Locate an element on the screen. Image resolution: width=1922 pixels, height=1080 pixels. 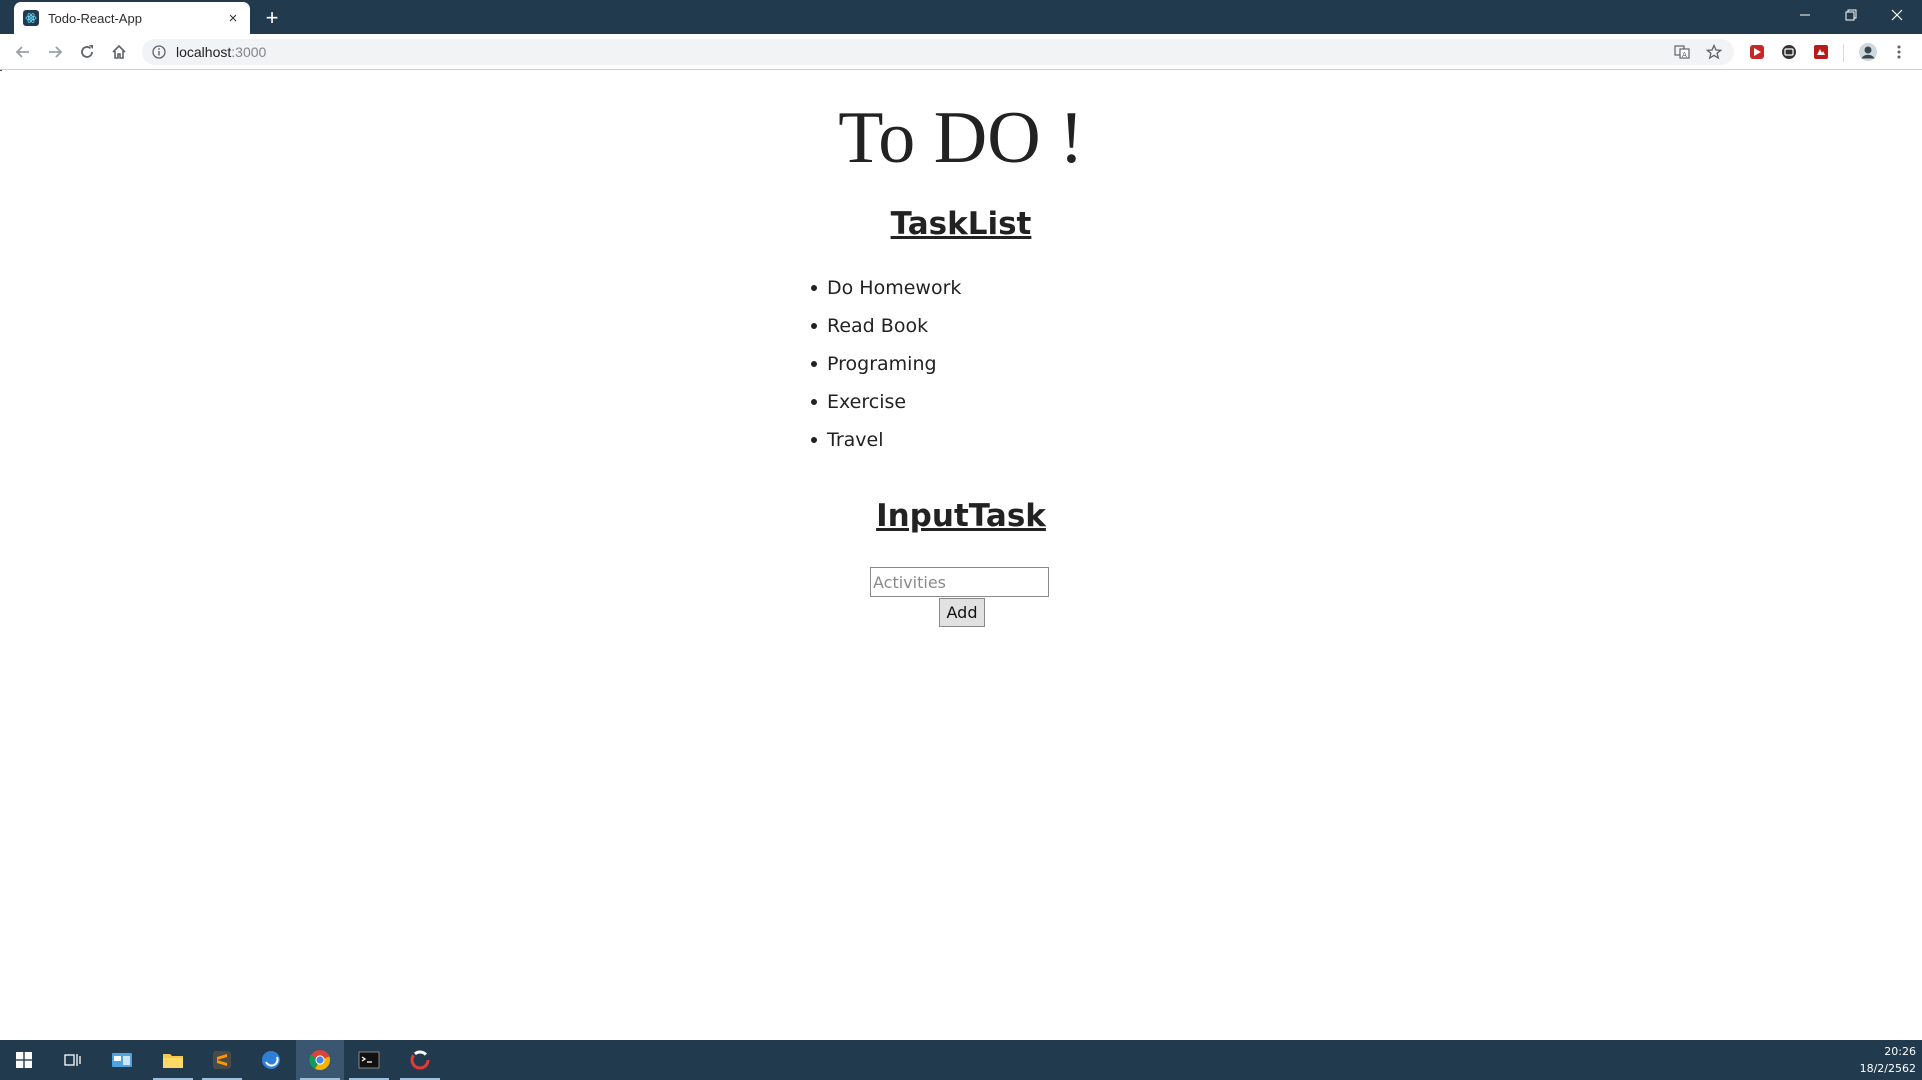
task-label: Travel is located at coordinates (855, 440).